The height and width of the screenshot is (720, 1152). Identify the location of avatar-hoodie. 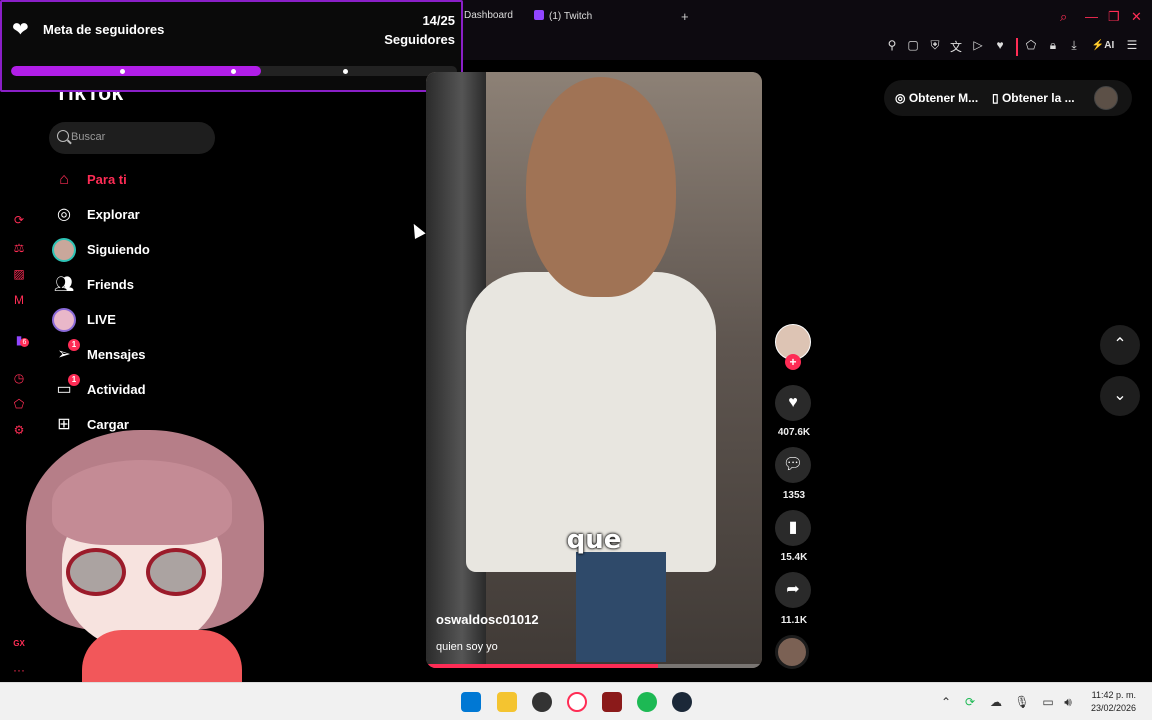
(162, 660).